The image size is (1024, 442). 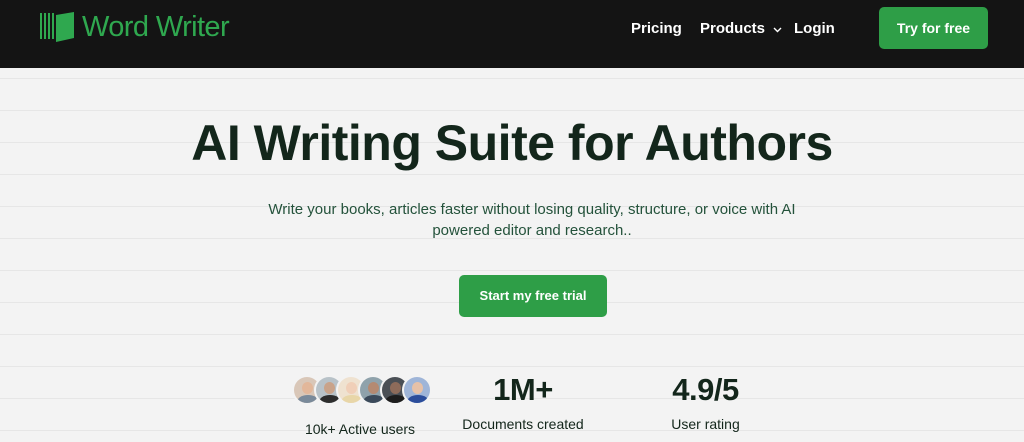 I want to click on user-rating-value: 4.9/5, so click(x=705, y=389).